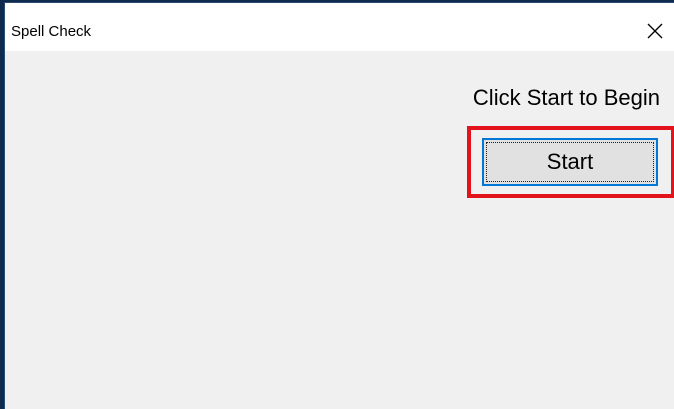  Describe the element at coordinates (339, 27) in the screenshot. I see `title-bar: Spell Check` at that location.